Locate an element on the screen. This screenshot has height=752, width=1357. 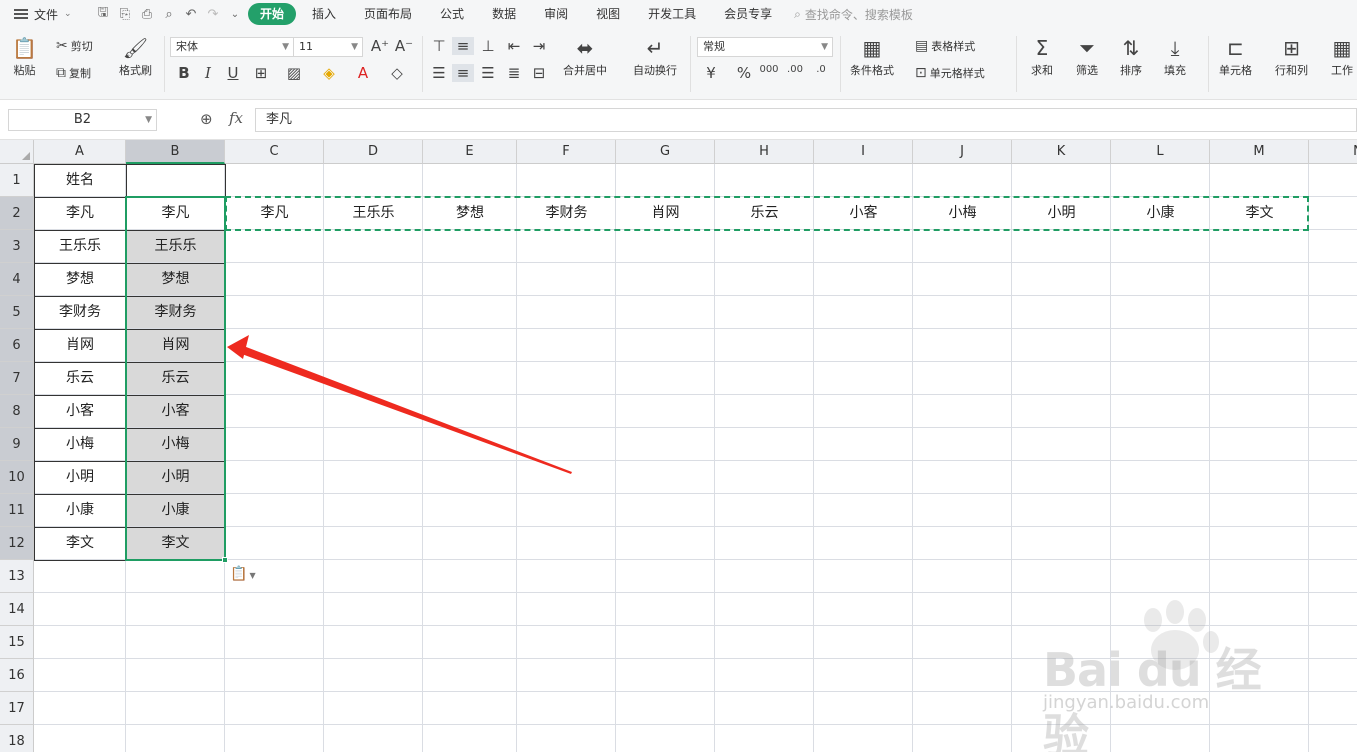
row-header-9: 9 is located at coordinates (17, 444).